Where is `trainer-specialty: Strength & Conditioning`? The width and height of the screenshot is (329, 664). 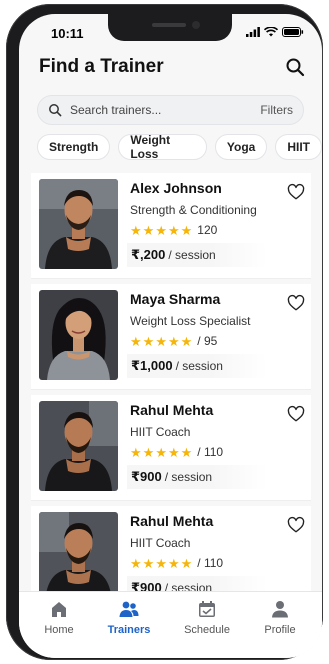
trainer-specialty: Strength & Conditioning is located at coordinates (193, 210).